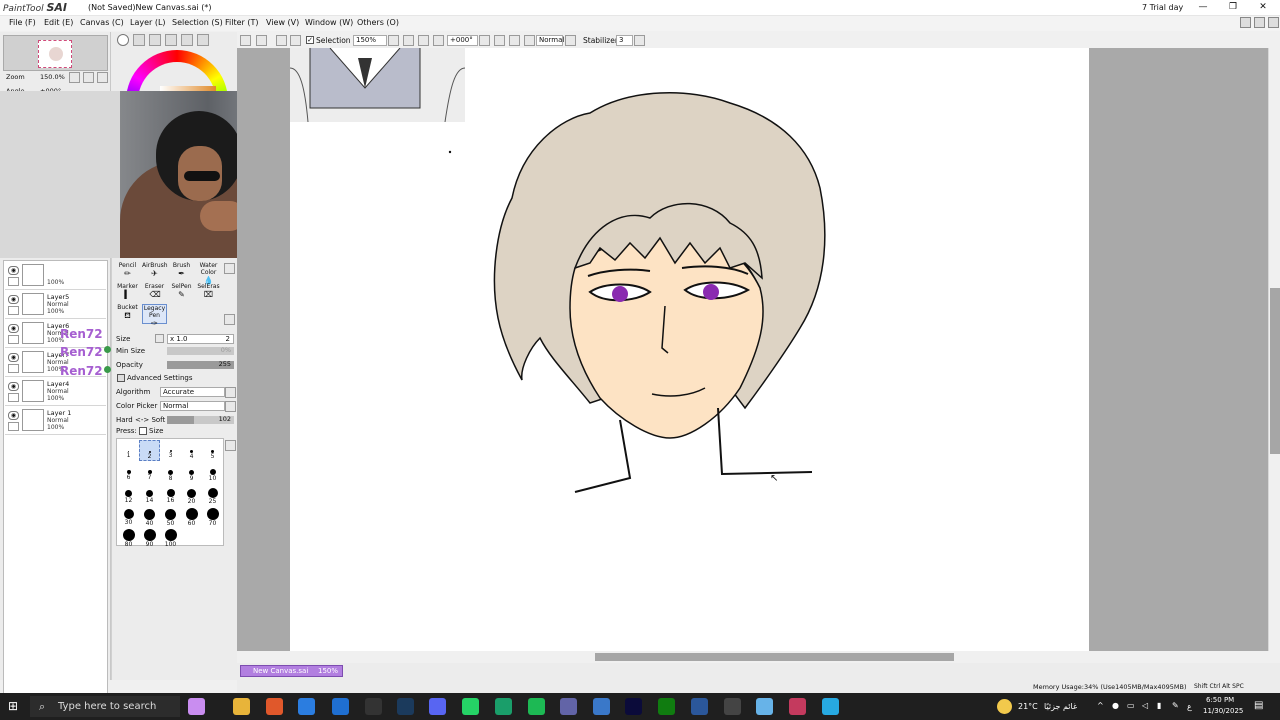 The height and width of the screenshot is (720, 1280). I want to click on swatches-mode-icon, so click(171, 40).